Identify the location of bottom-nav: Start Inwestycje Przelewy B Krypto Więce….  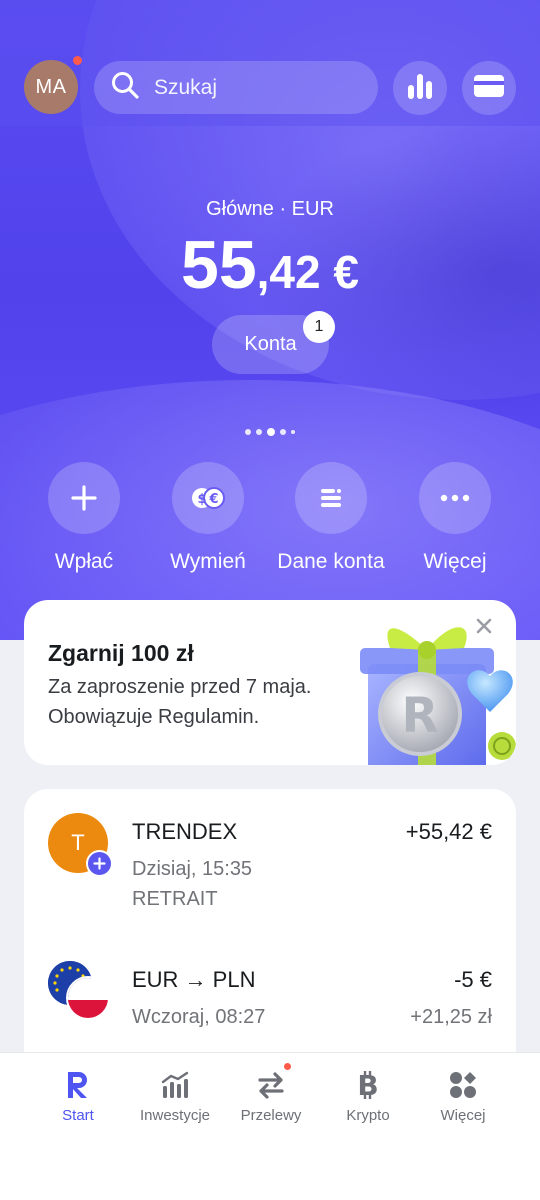
(270, 1126).